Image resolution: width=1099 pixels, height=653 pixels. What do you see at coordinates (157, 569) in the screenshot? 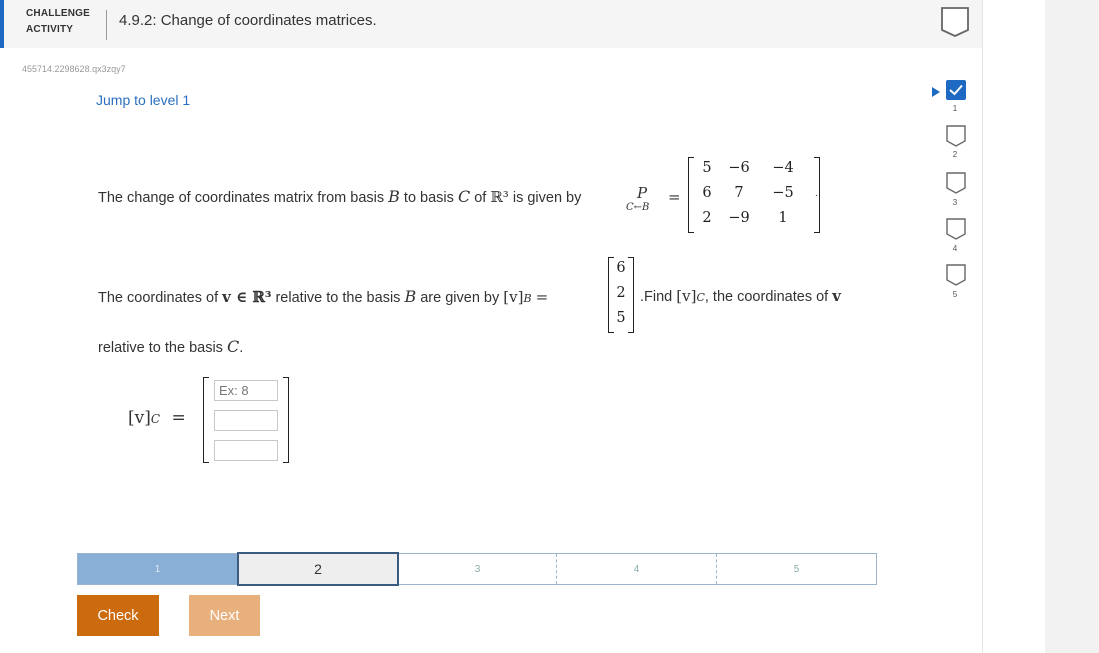
I see `progress-segment-1: 1` at bounding box center [157, 569].